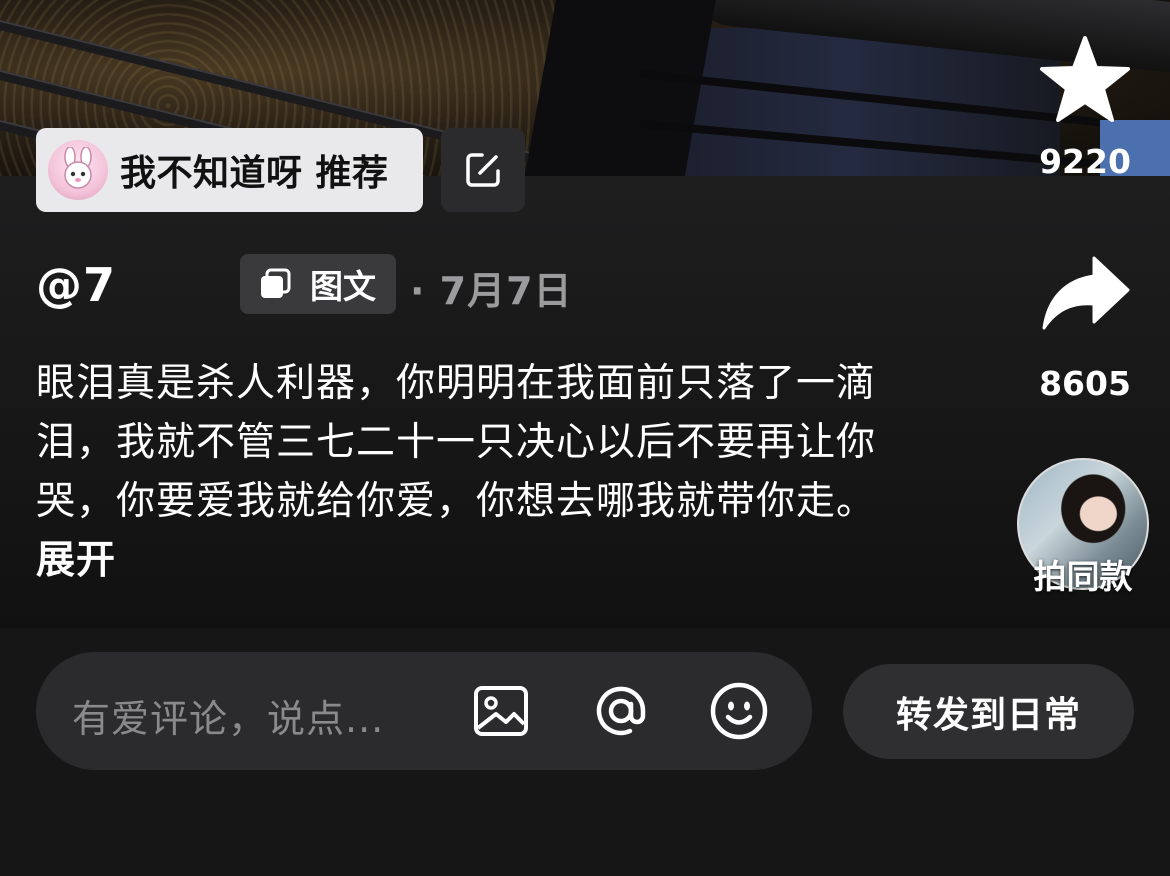  I want to click on star-icon, so click(1085, 79).